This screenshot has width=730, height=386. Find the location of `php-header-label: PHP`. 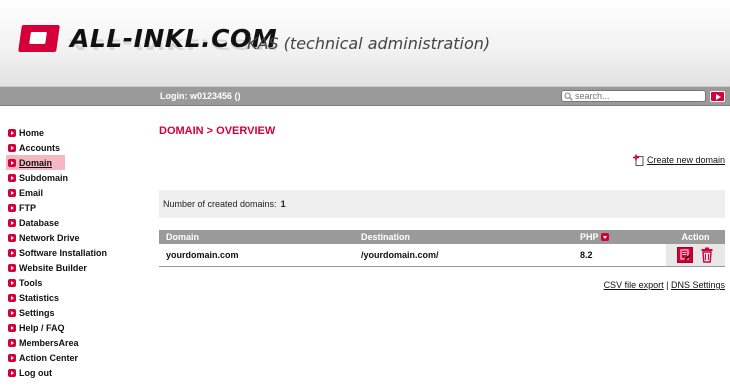

php-header-label: PHP is located at coordinates (589, 237).